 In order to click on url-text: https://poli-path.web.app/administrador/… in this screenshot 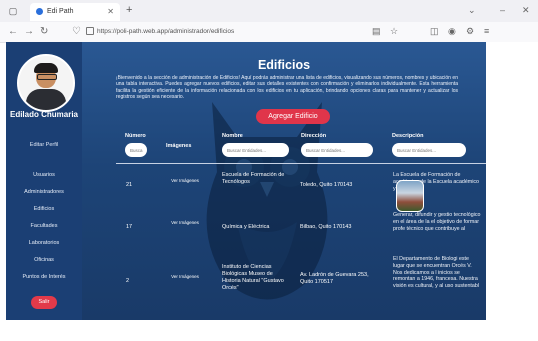, I will do `click(166, 31)`.